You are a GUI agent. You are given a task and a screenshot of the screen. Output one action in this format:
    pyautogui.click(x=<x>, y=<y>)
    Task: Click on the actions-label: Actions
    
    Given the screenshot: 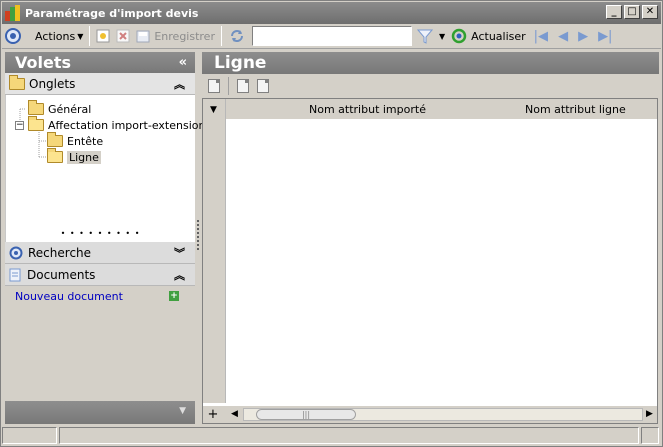 What is the action you would take?
    pyautogui.click(x=55, y=36)
    